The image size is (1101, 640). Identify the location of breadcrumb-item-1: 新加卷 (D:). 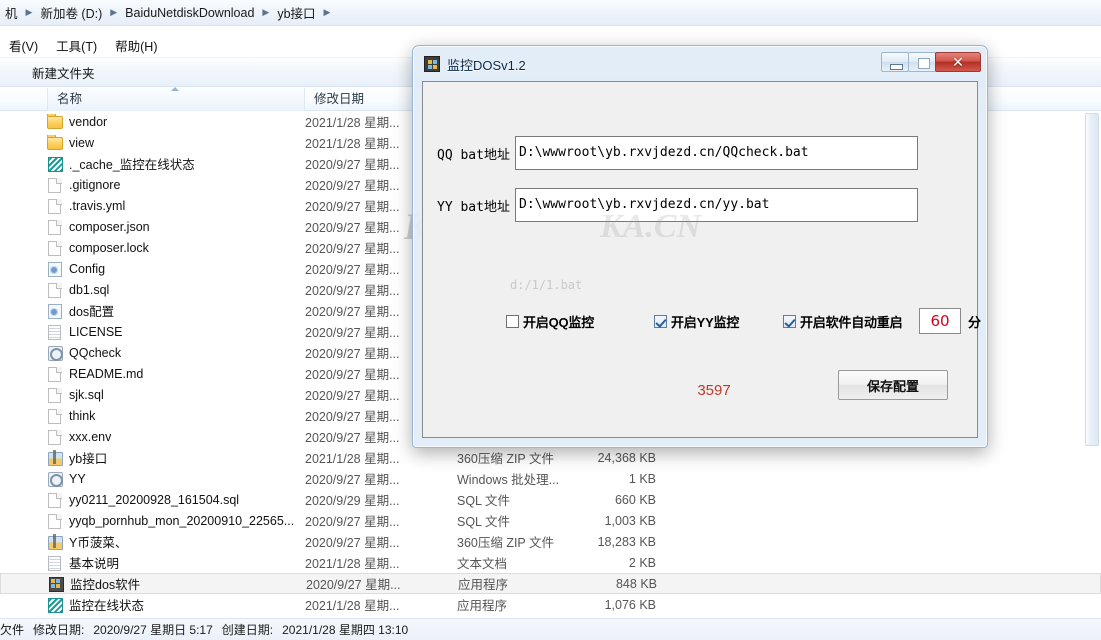
(71, 12).